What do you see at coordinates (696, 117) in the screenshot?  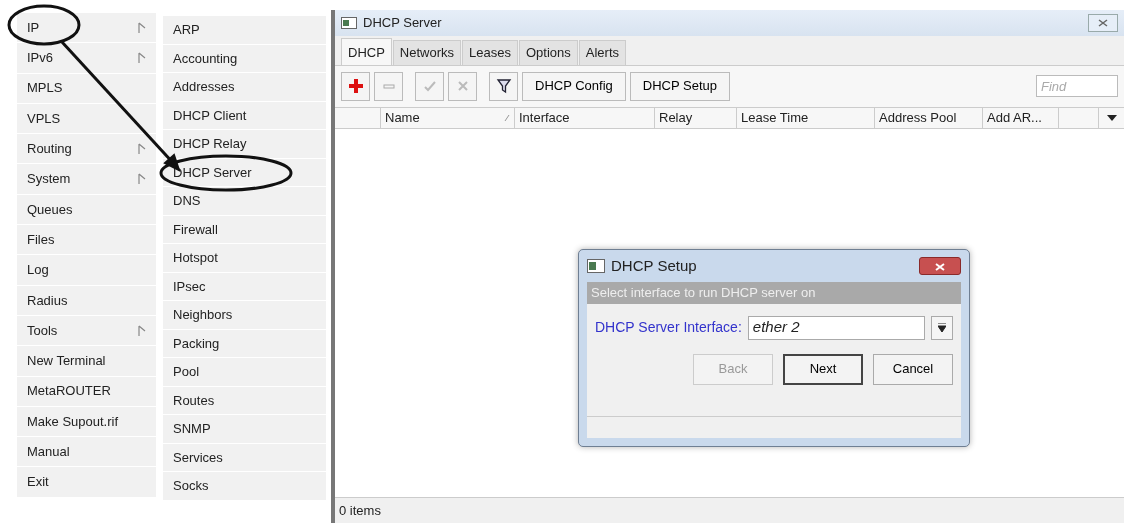 I see `column-header: Relay` at bounding box center [696, 117].